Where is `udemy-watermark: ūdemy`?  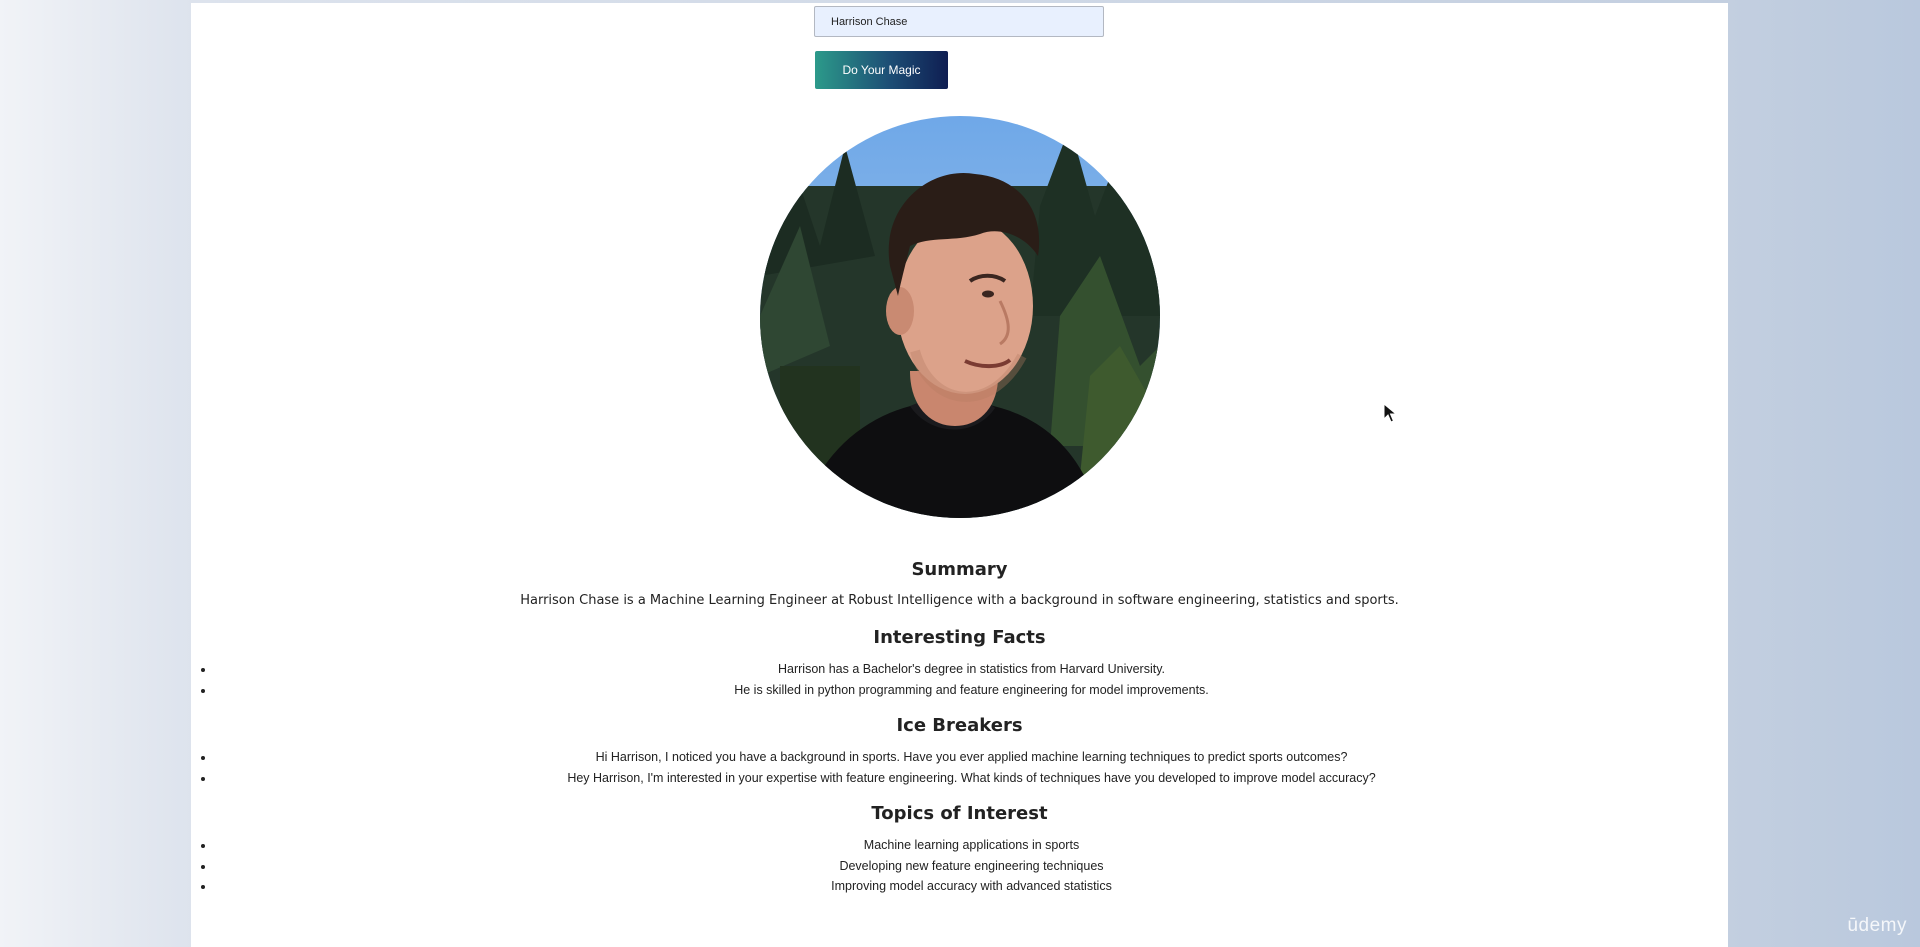 udemy-watermark: ūdemy is located at coordinates (1877, 925).